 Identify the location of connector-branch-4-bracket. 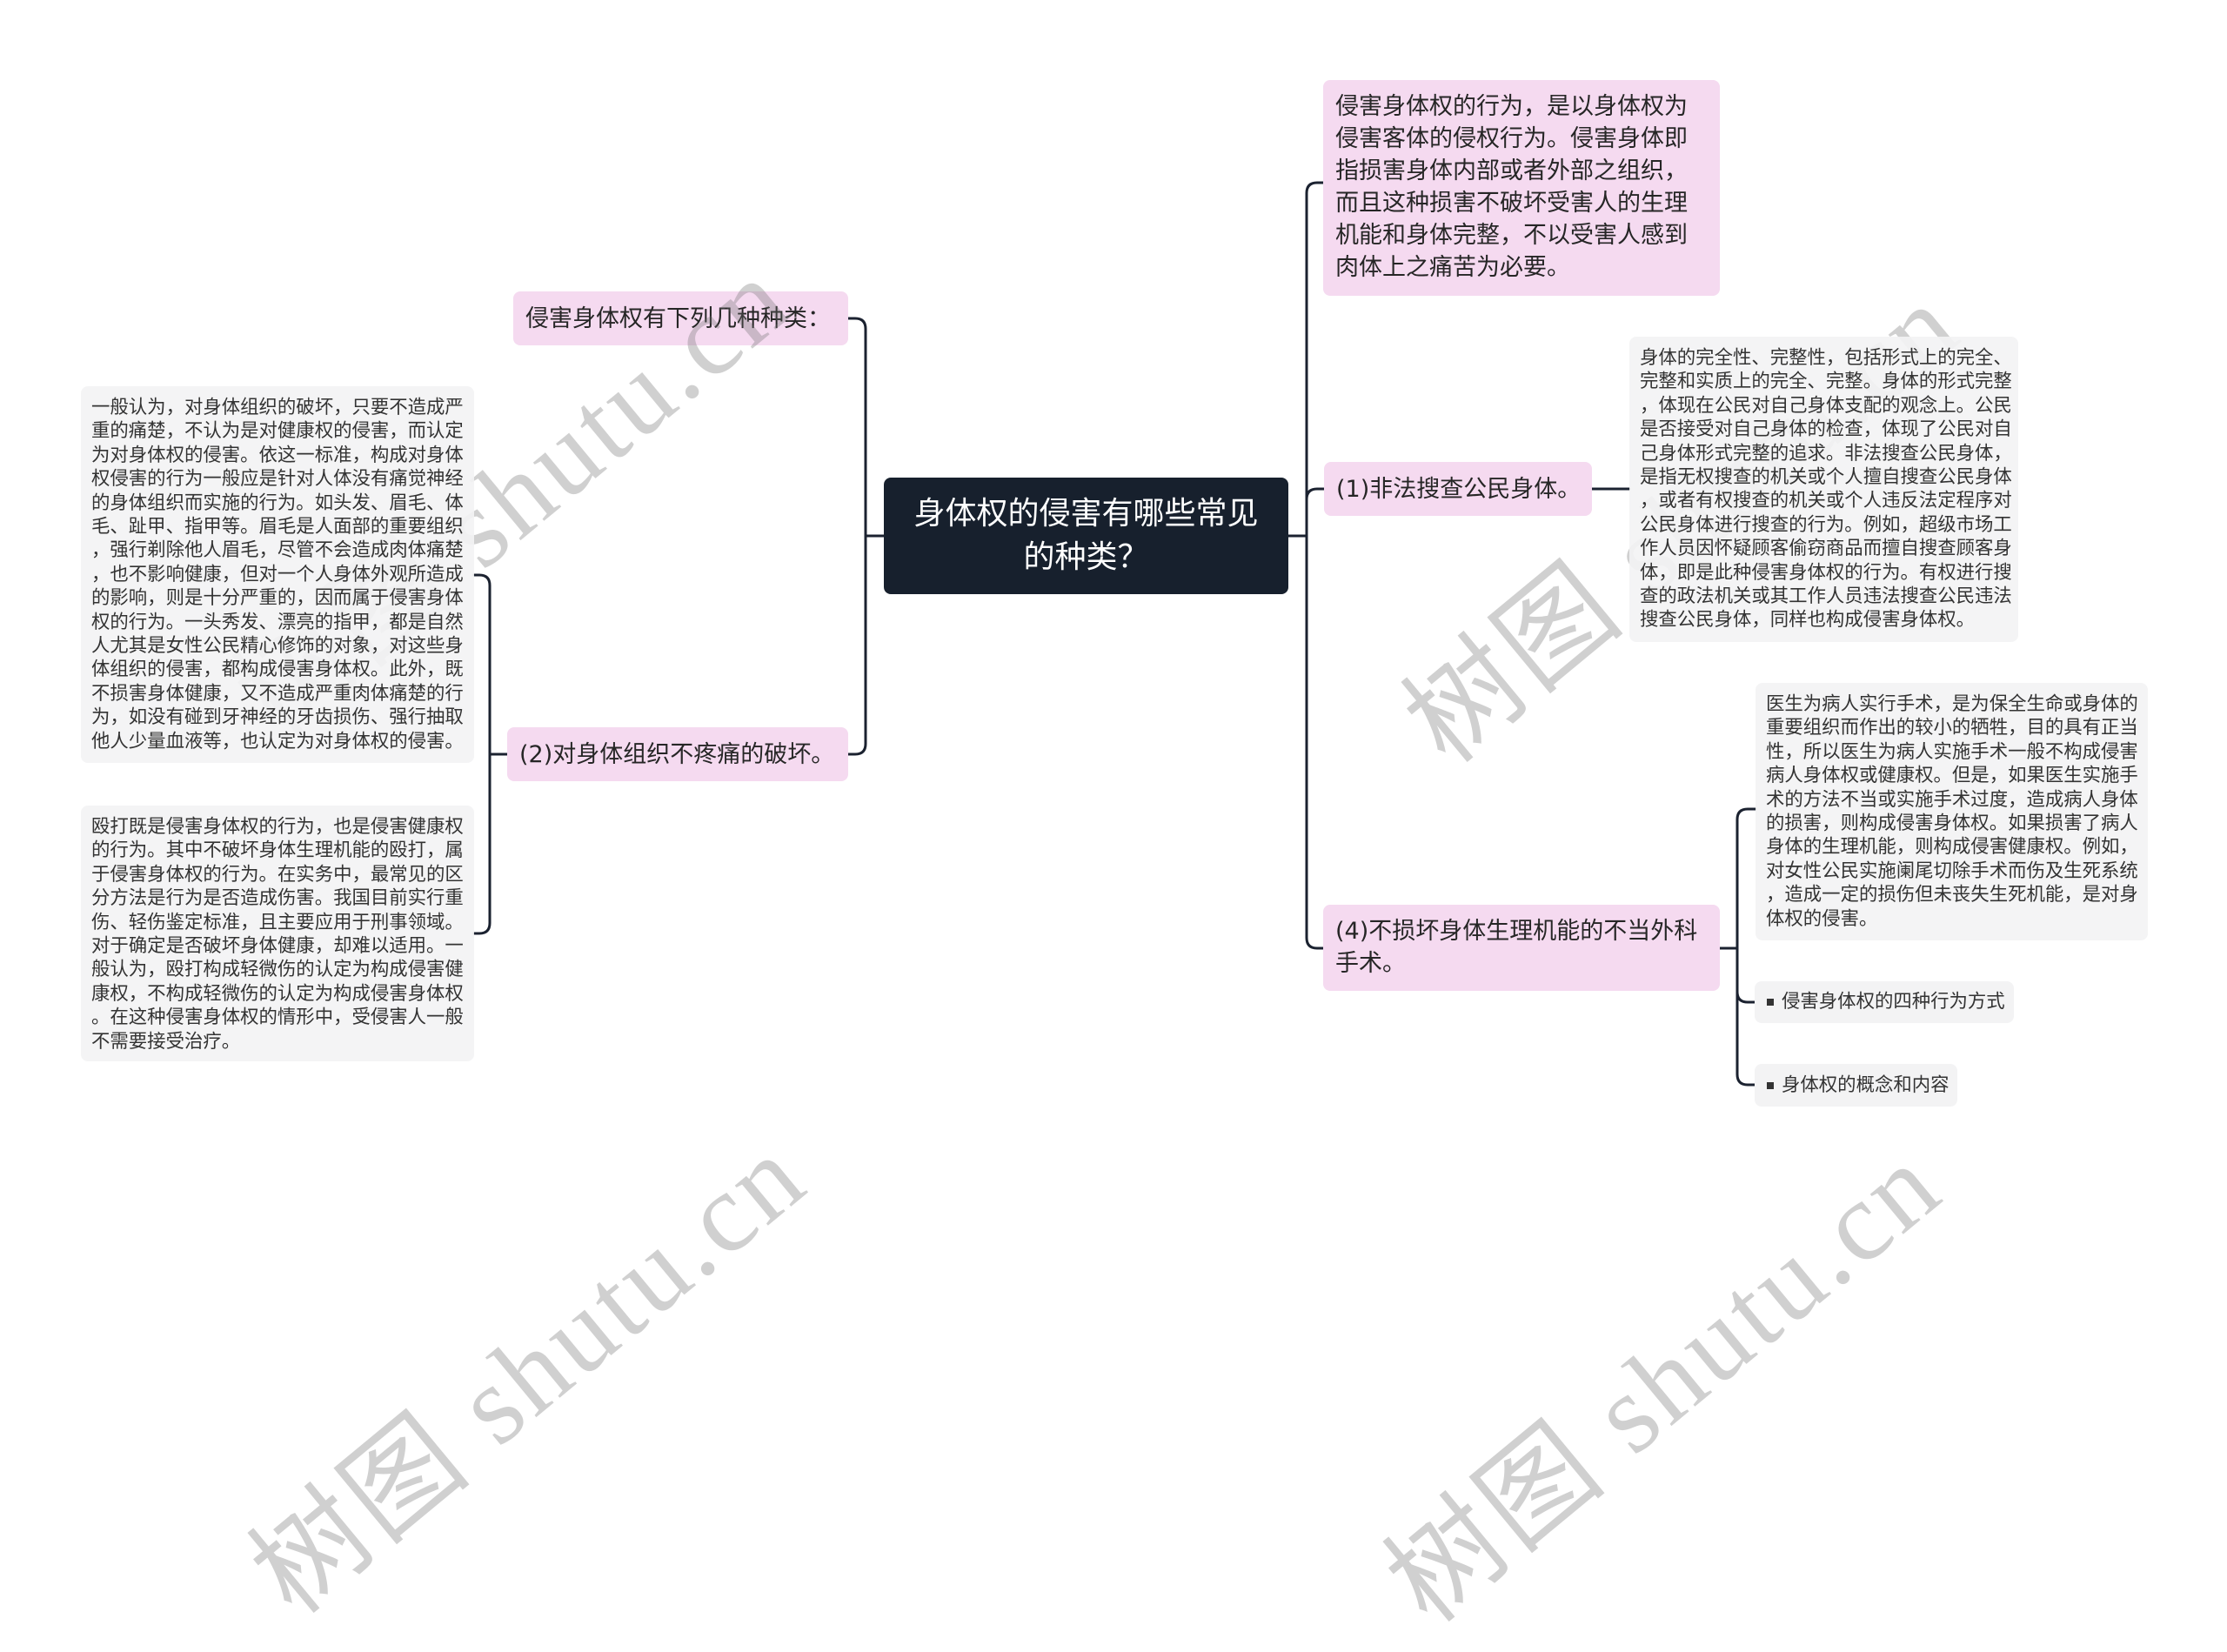
(1746, 947).